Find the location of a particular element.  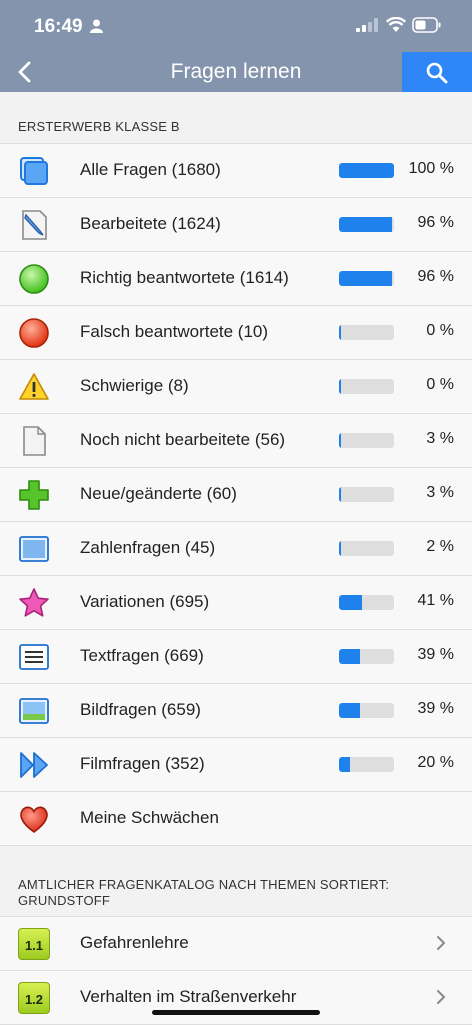

top-bar: 16:49 Fragen lernen is located at coordinates (236, 46).